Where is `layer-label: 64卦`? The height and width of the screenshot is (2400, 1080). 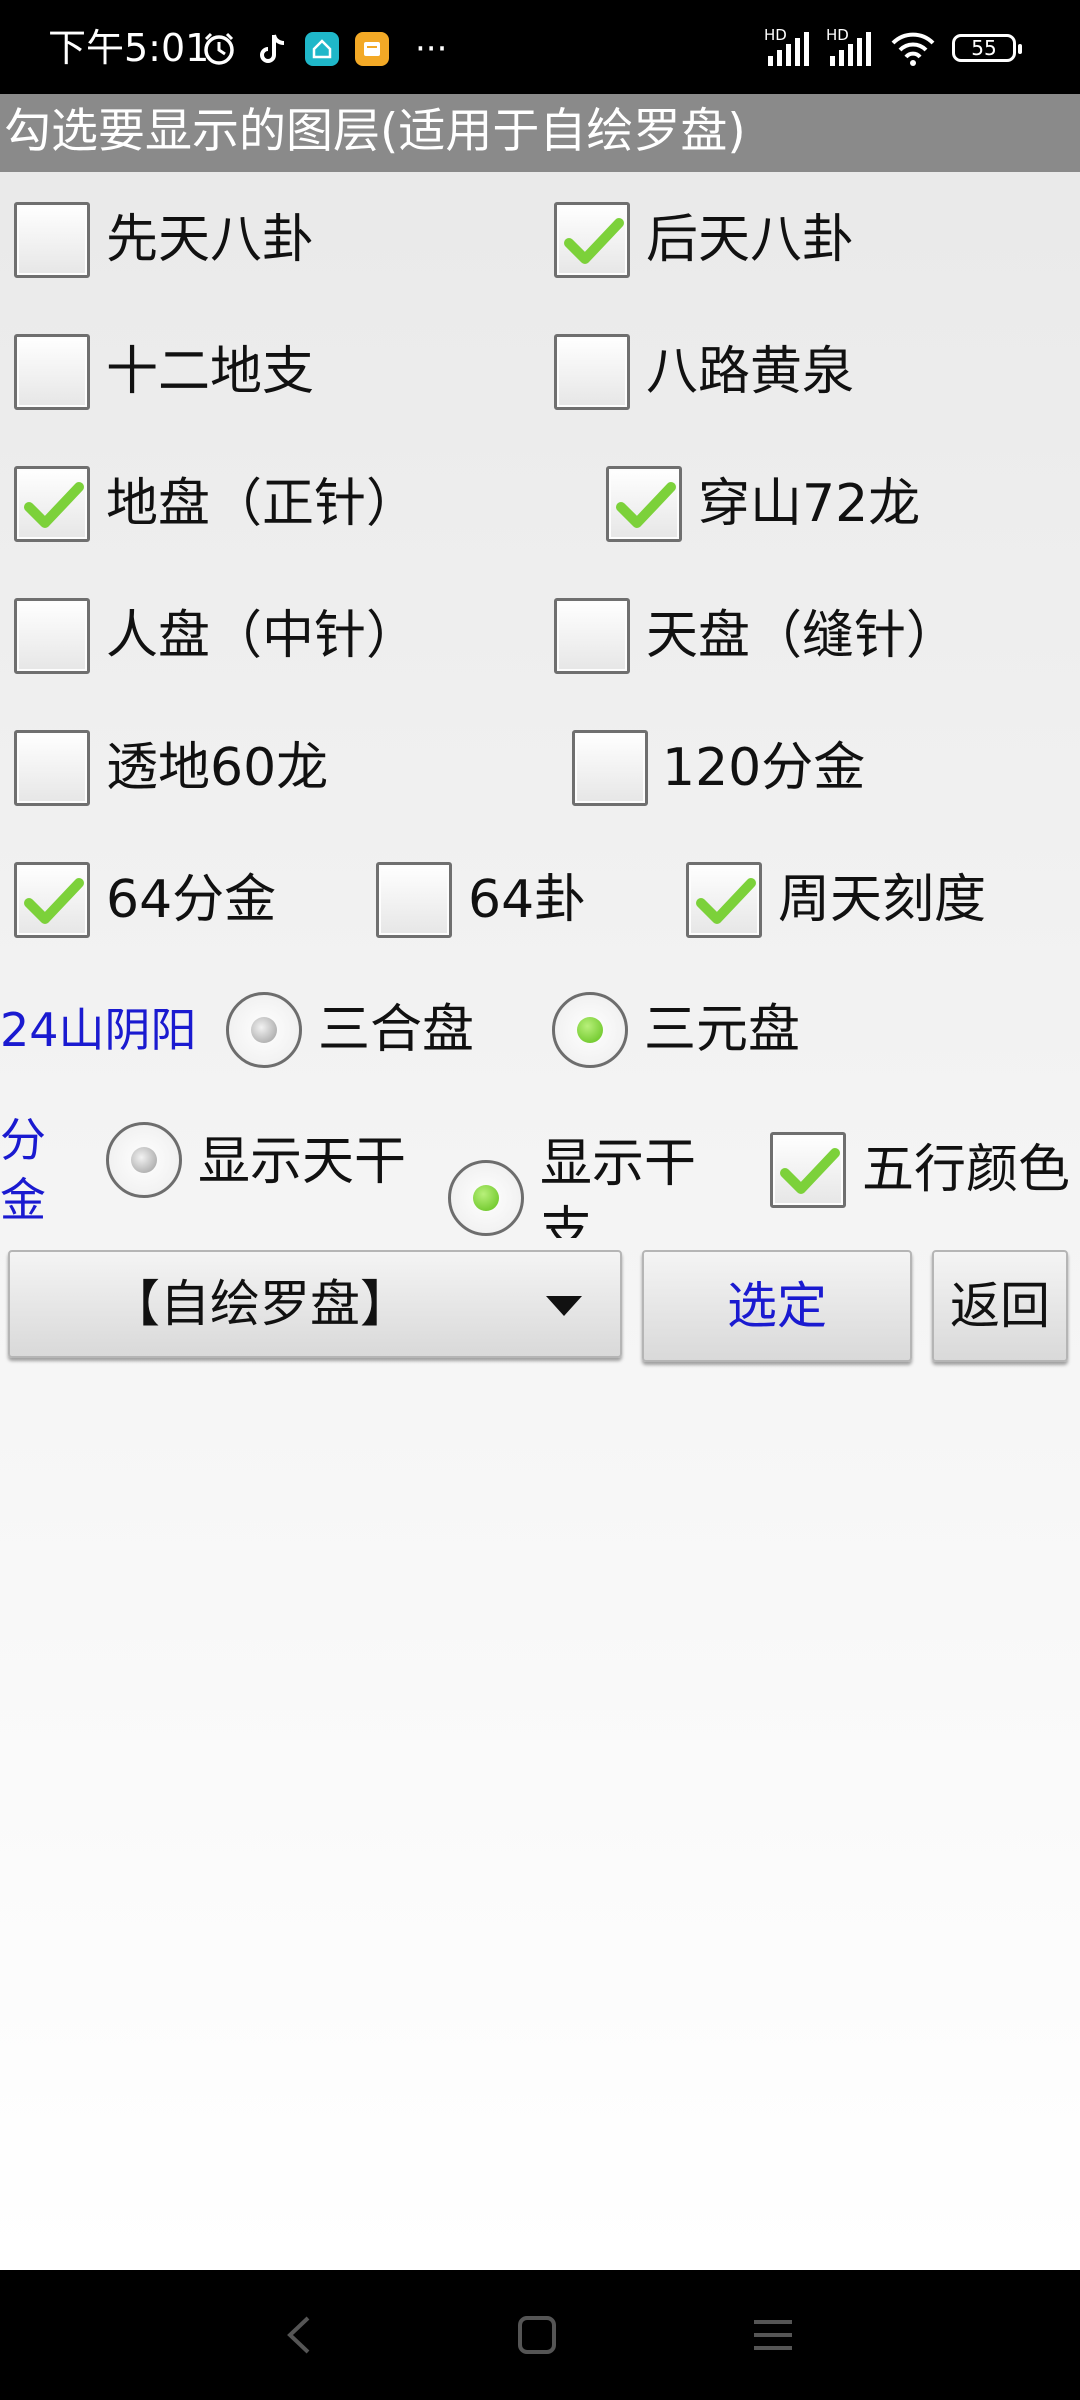 layer-label: 64卦 is located at coordinates (527, 900).